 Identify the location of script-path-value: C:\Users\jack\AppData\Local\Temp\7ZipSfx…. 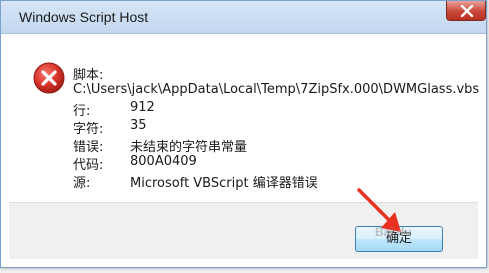
(276, 89).